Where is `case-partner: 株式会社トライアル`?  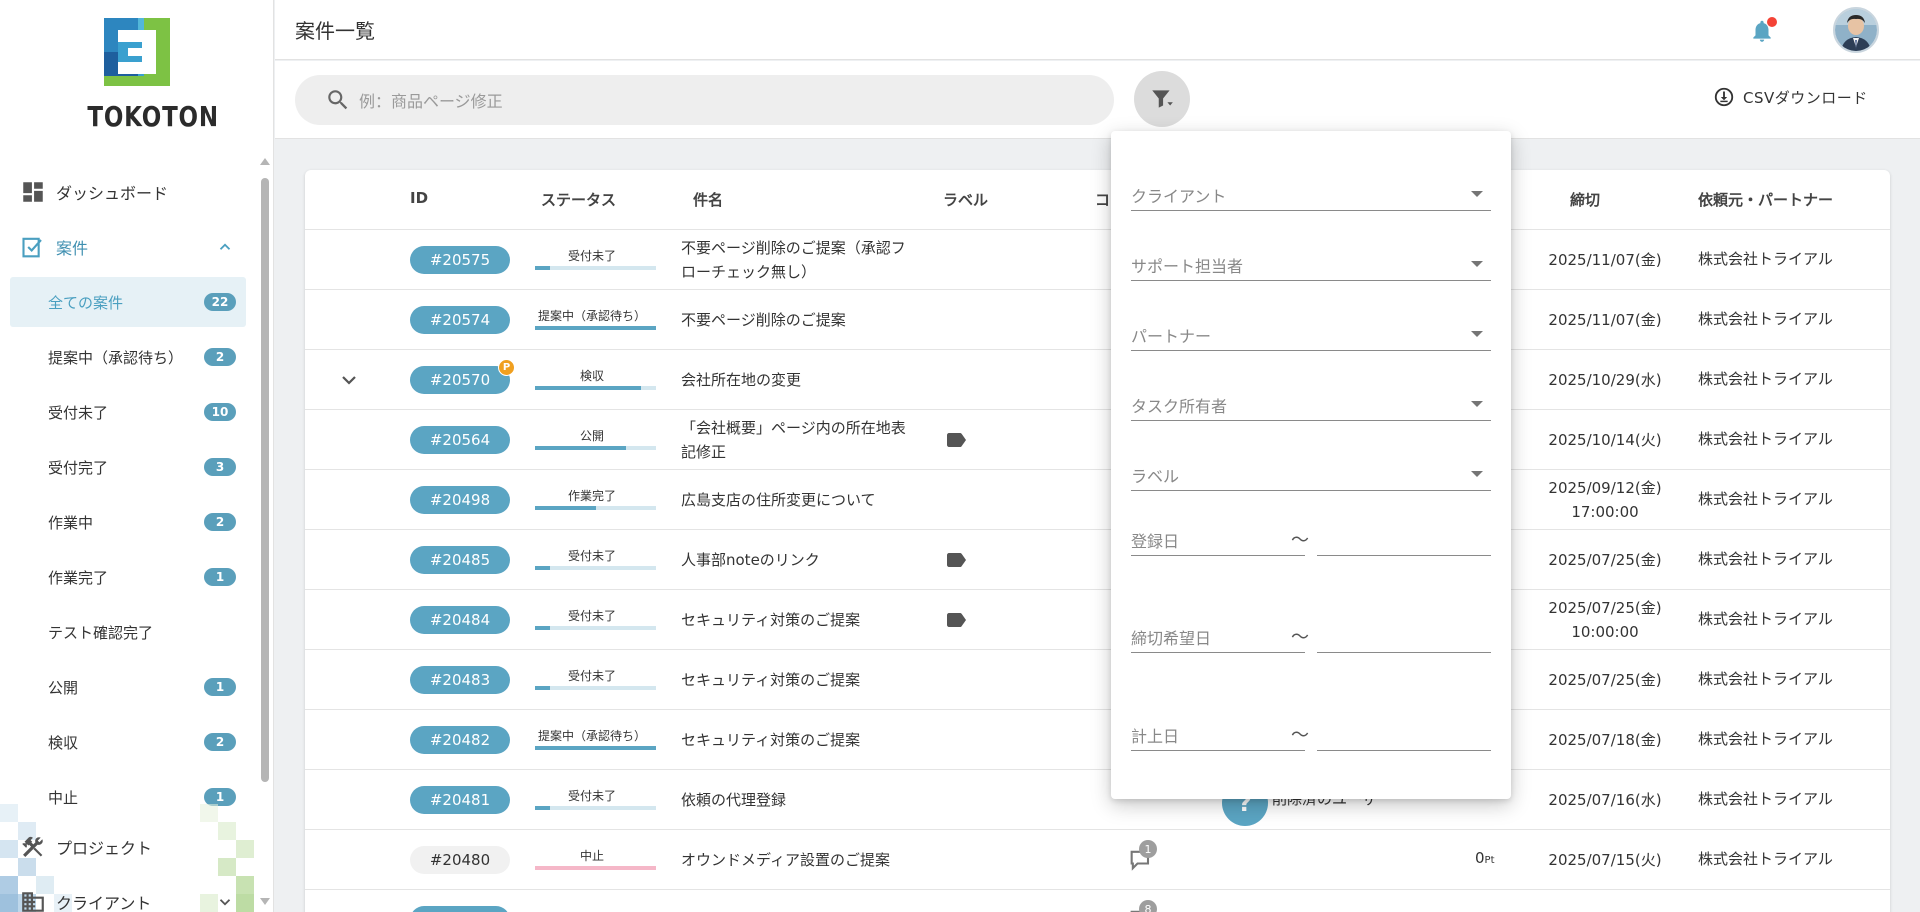
case-partner: 株式会社トライアル is located at coordinates (1765, 619).